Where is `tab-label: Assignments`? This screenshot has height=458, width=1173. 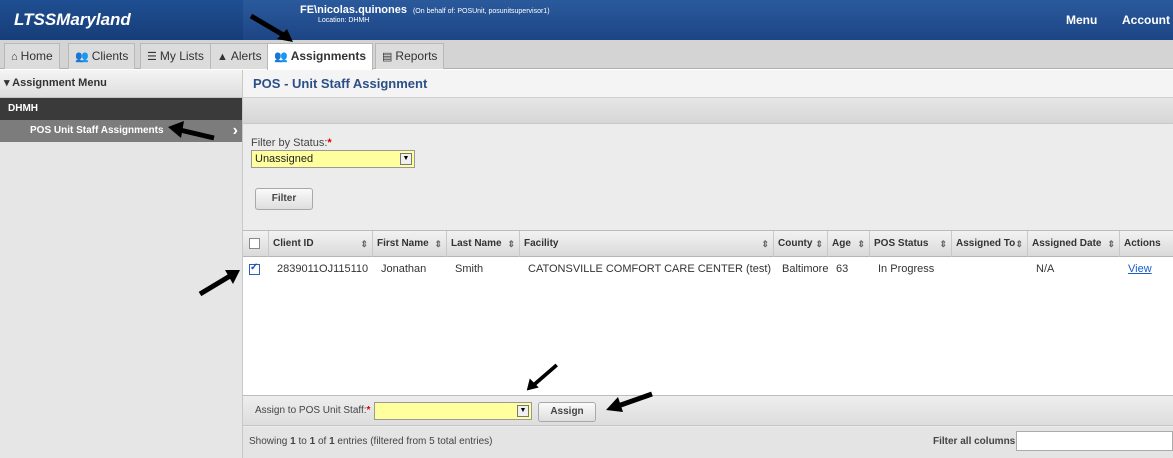
tab-label: Assignments is located at coordinates (328, 56).